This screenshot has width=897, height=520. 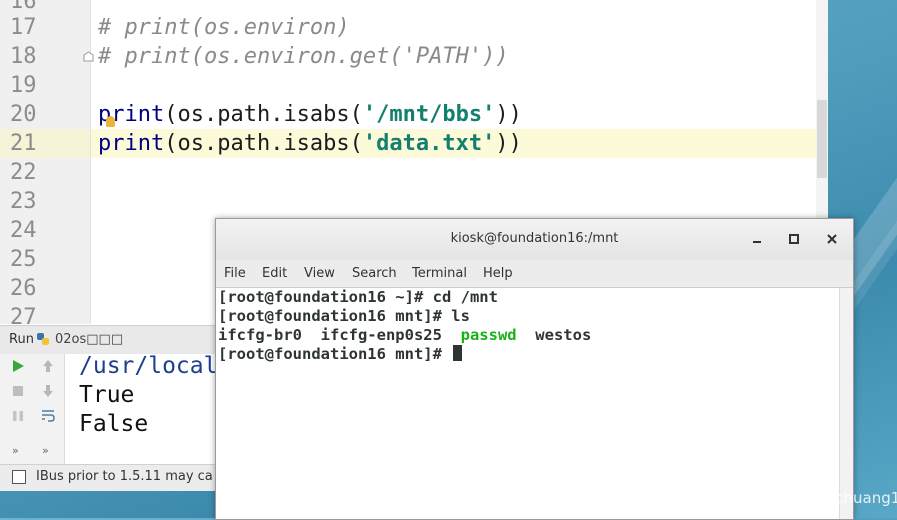 I want to click on run-panel-label: Run, so click(x=21, y=339).